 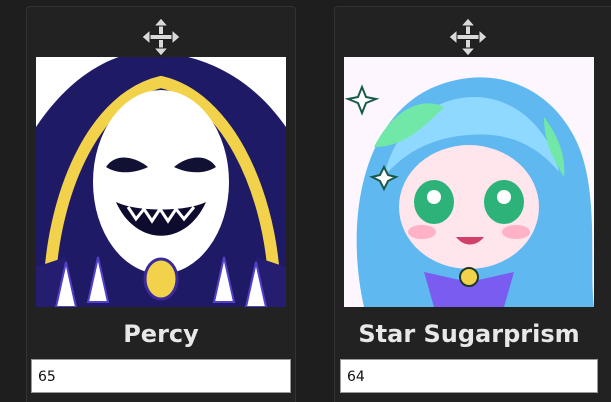 I want to click on character-name: Percy, so click(x=161, y=334).